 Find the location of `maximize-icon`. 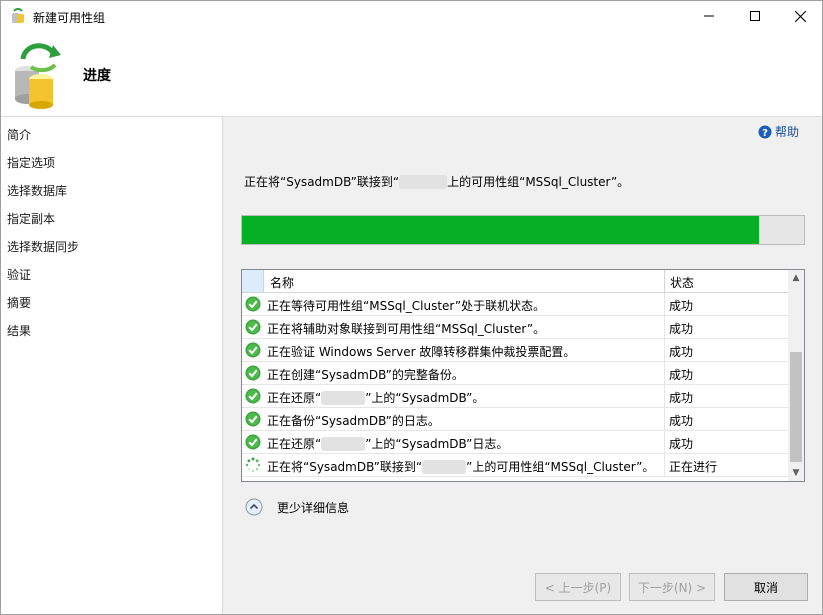

maximize-icon is located at coordinates (755, 16).